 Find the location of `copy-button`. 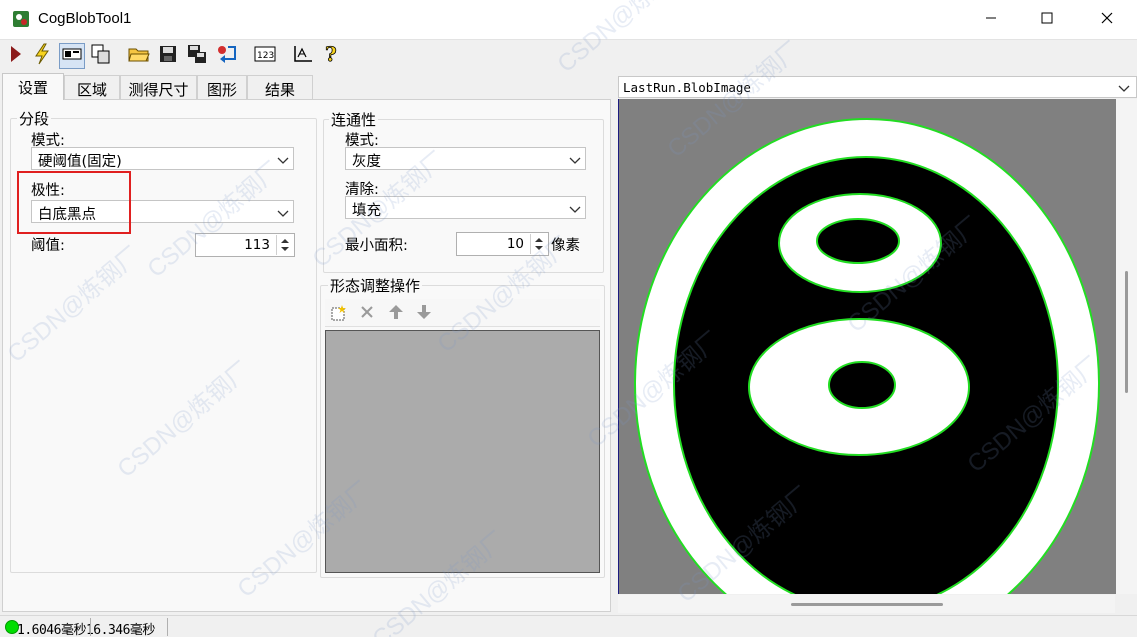

copy-button is located at coordinates (101, 56).